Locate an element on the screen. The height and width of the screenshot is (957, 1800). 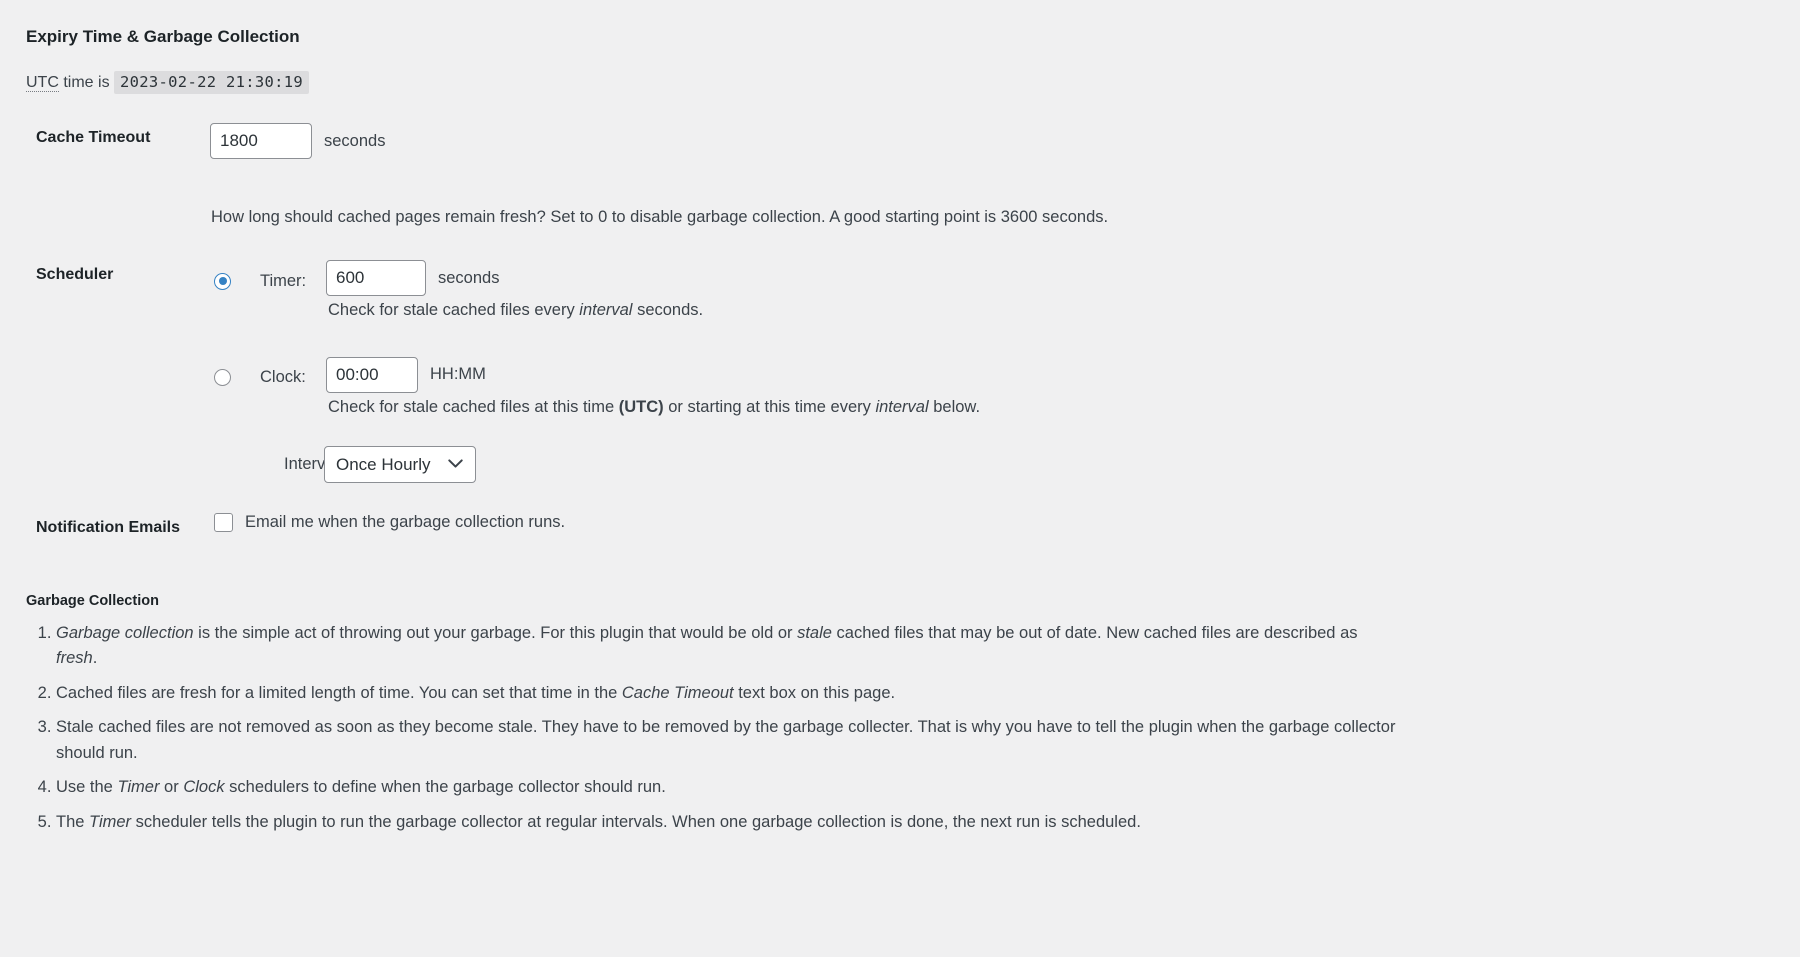
body-text: or is located at coordinates (171, 787).